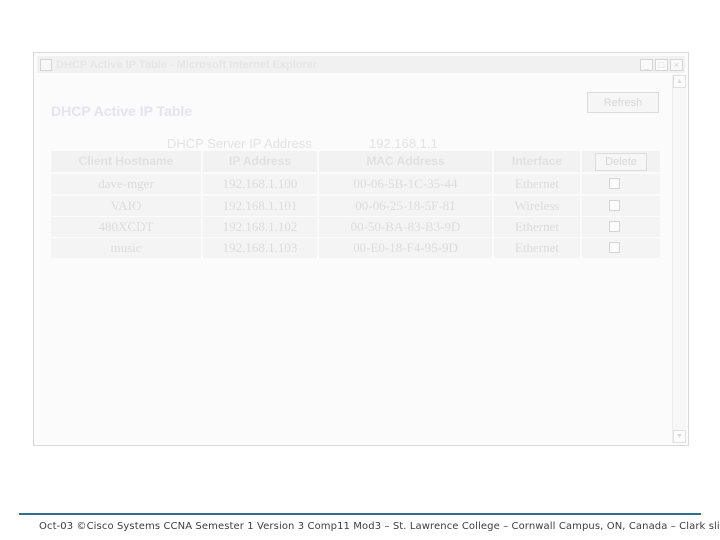  What do you see at coordinates (126, 161) in the screenshot?
I see `header-client-hostname: Client Hostname` at bounding box center [126, 161].